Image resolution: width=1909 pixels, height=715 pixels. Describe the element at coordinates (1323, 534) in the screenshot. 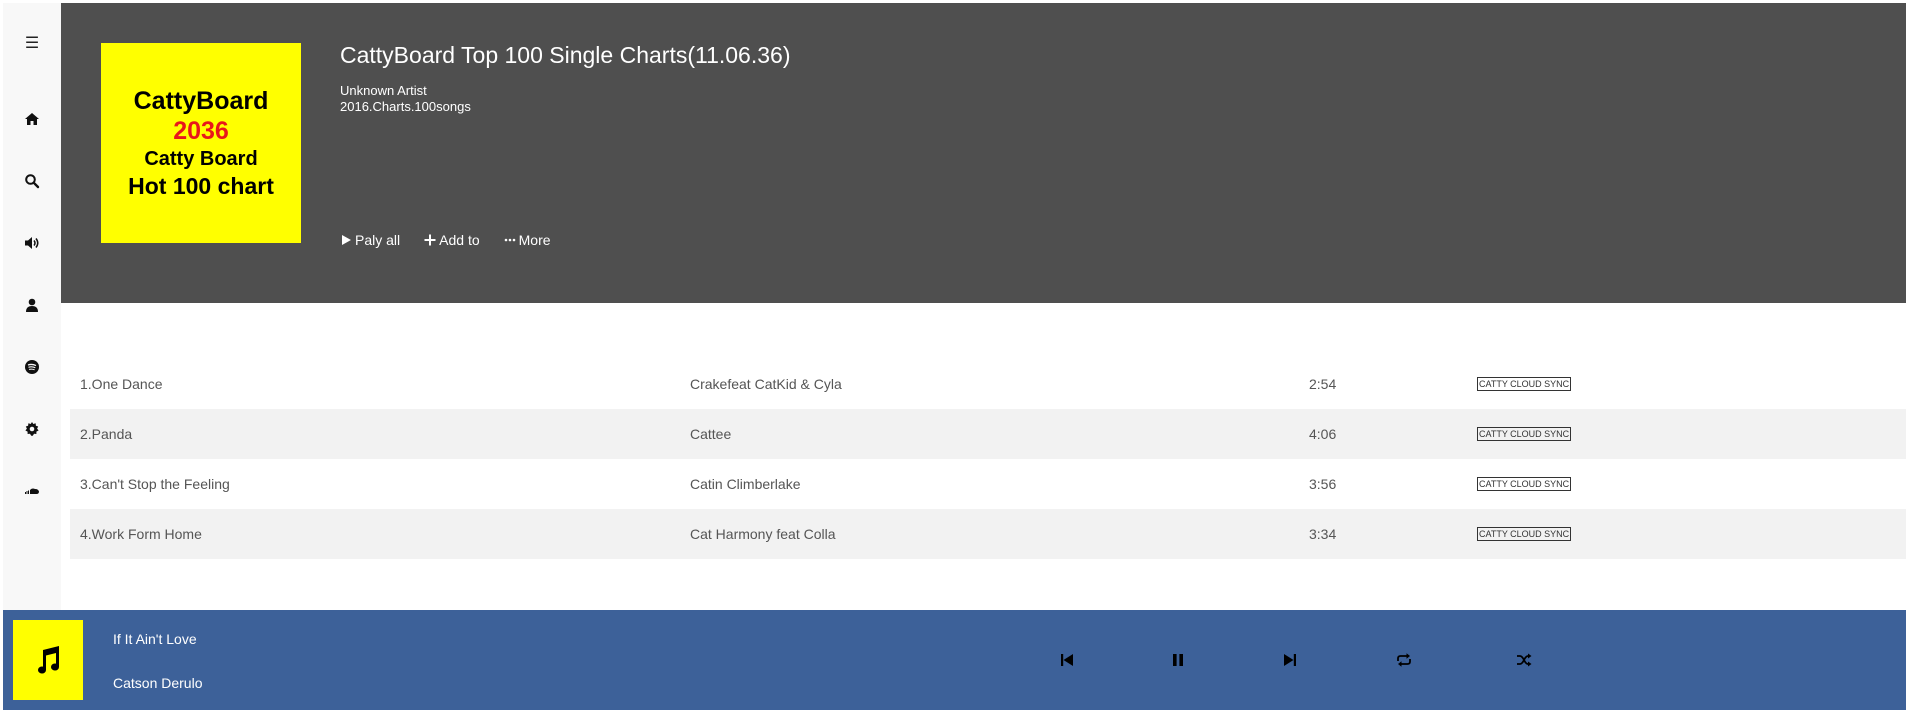

I see `track-duration: 3:34` at that location.